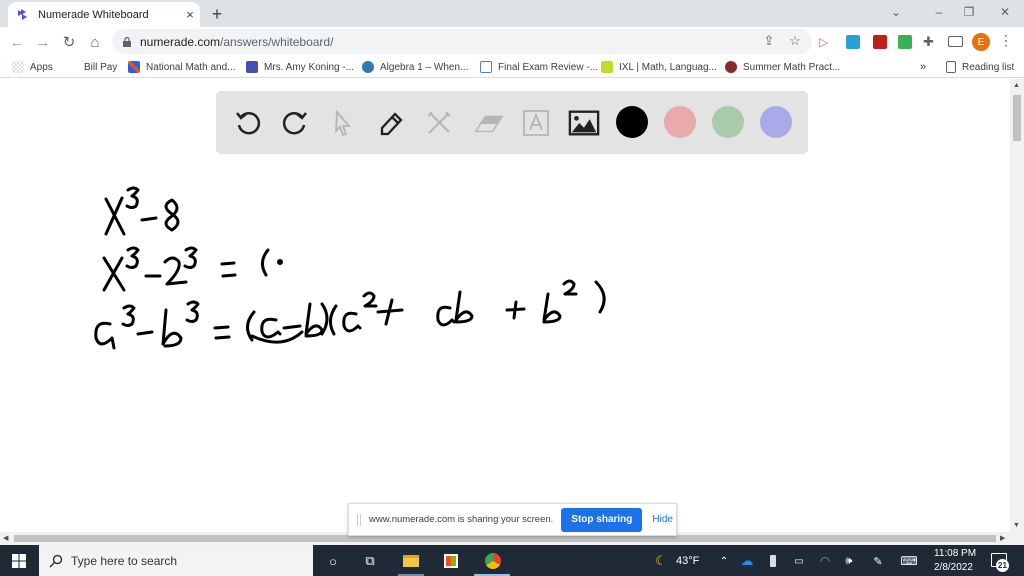 The height and width of the screenshot is (576, 1024). I want to click on reading-list-button: Reading list, so click(980, 67).